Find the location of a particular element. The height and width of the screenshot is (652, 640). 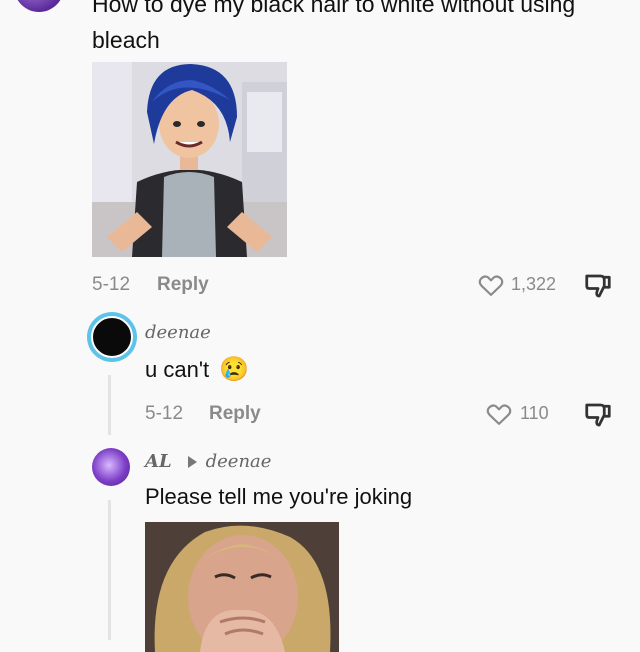

triangle-right-icon is located at coordinates (192, 461).